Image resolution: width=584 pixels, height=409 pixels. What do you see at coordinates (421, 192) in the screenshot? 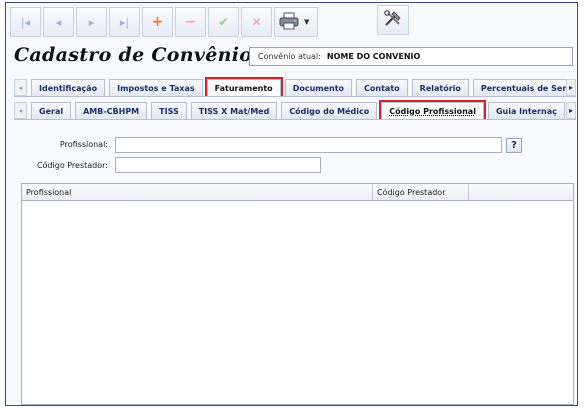
I see `column-header-codigo-prestador: Código Prestador` at bounding box center [421, 192].